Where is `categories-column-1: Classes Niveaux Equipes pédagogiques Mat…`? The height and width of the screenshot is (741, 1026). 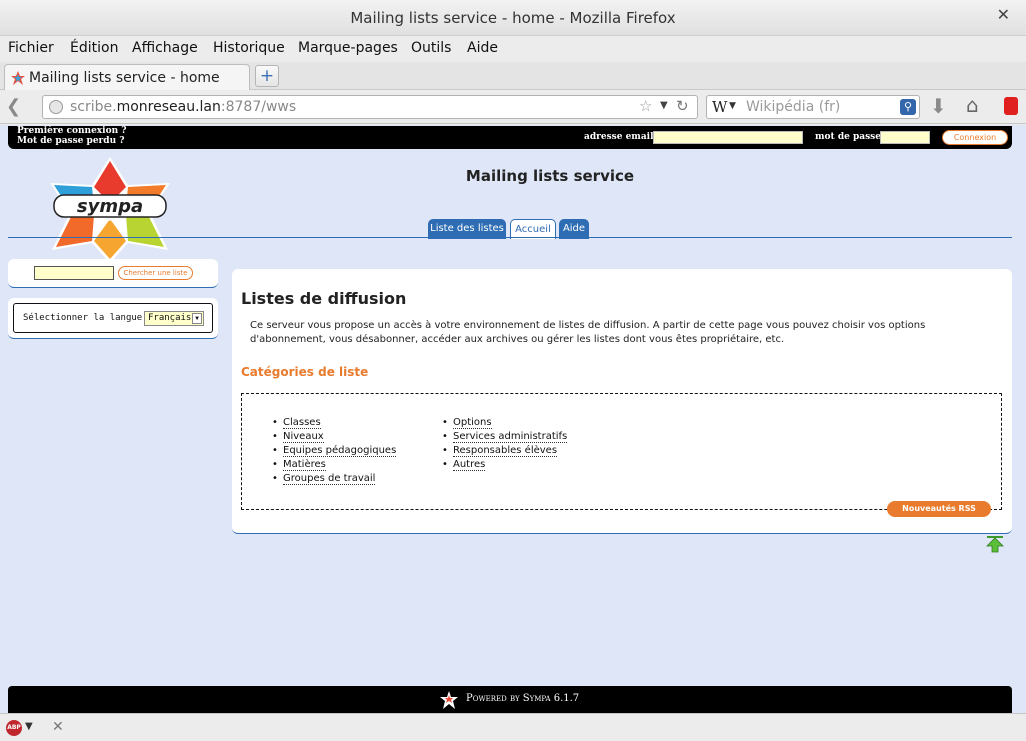
categories-column-1: Classes Niveaux Equipes pédagogiques Mat… is located at coordinates (334, 451).